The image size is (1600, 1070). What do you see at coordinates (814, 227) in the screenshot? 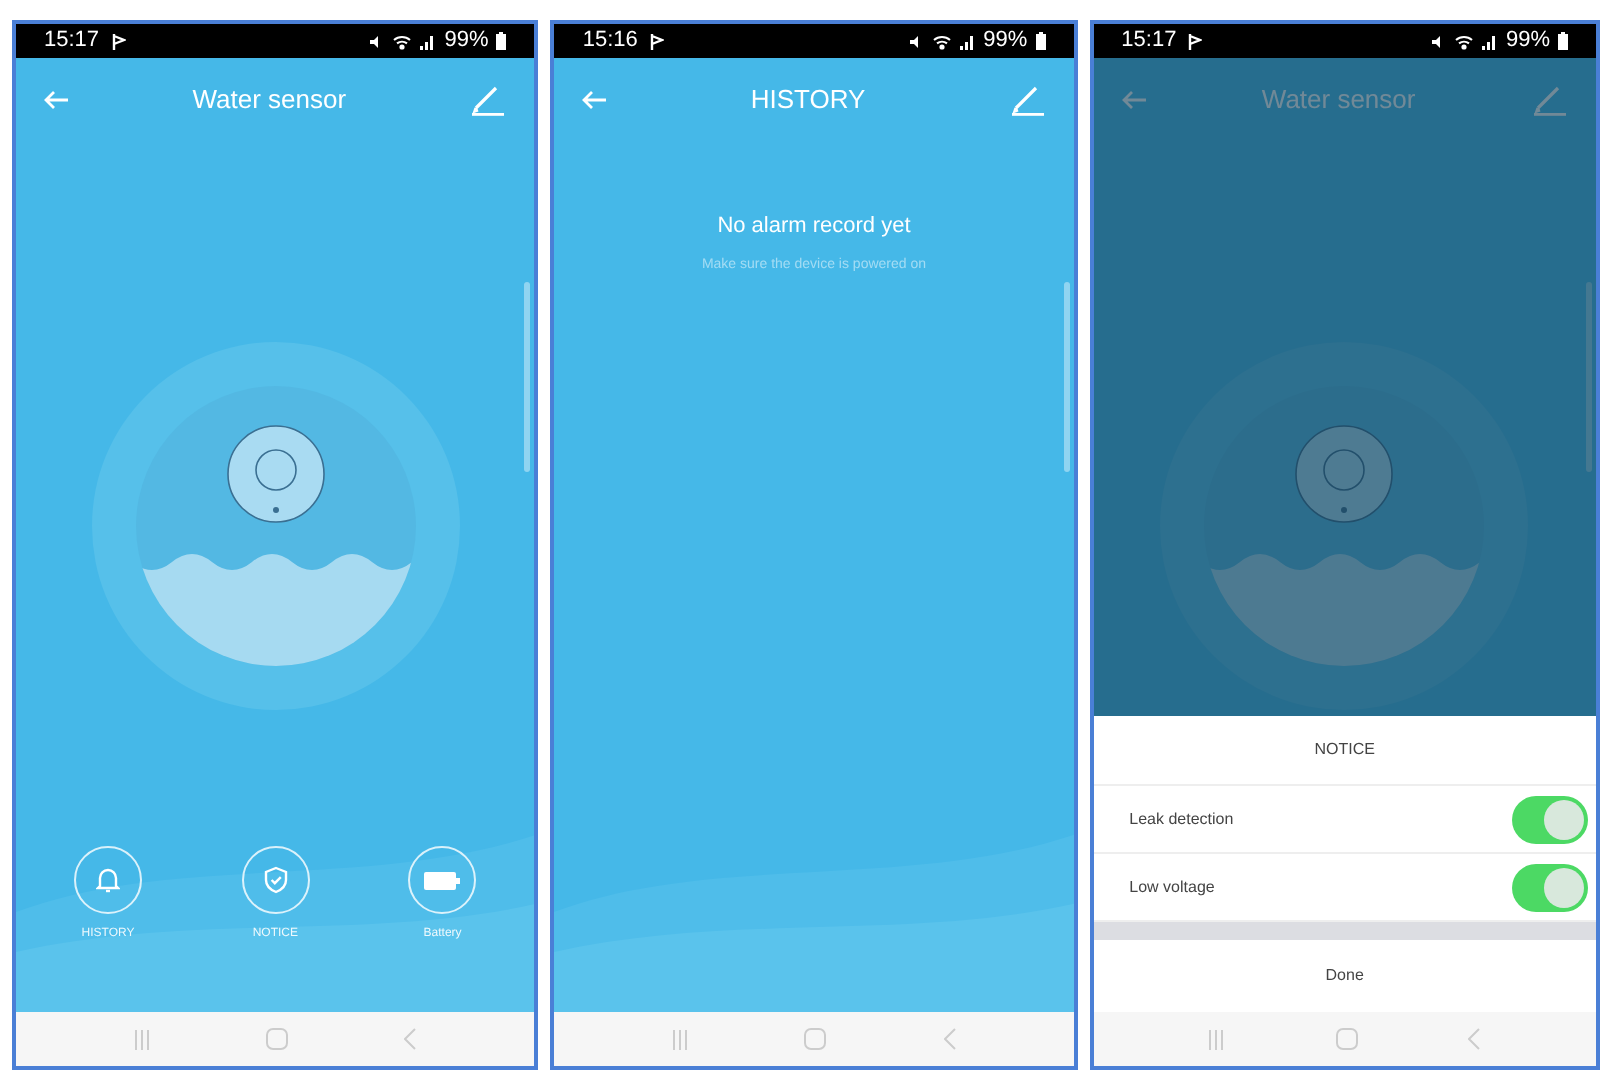
I see `empty-state-title: No alarm record yet` at bounding box center [814, 227].